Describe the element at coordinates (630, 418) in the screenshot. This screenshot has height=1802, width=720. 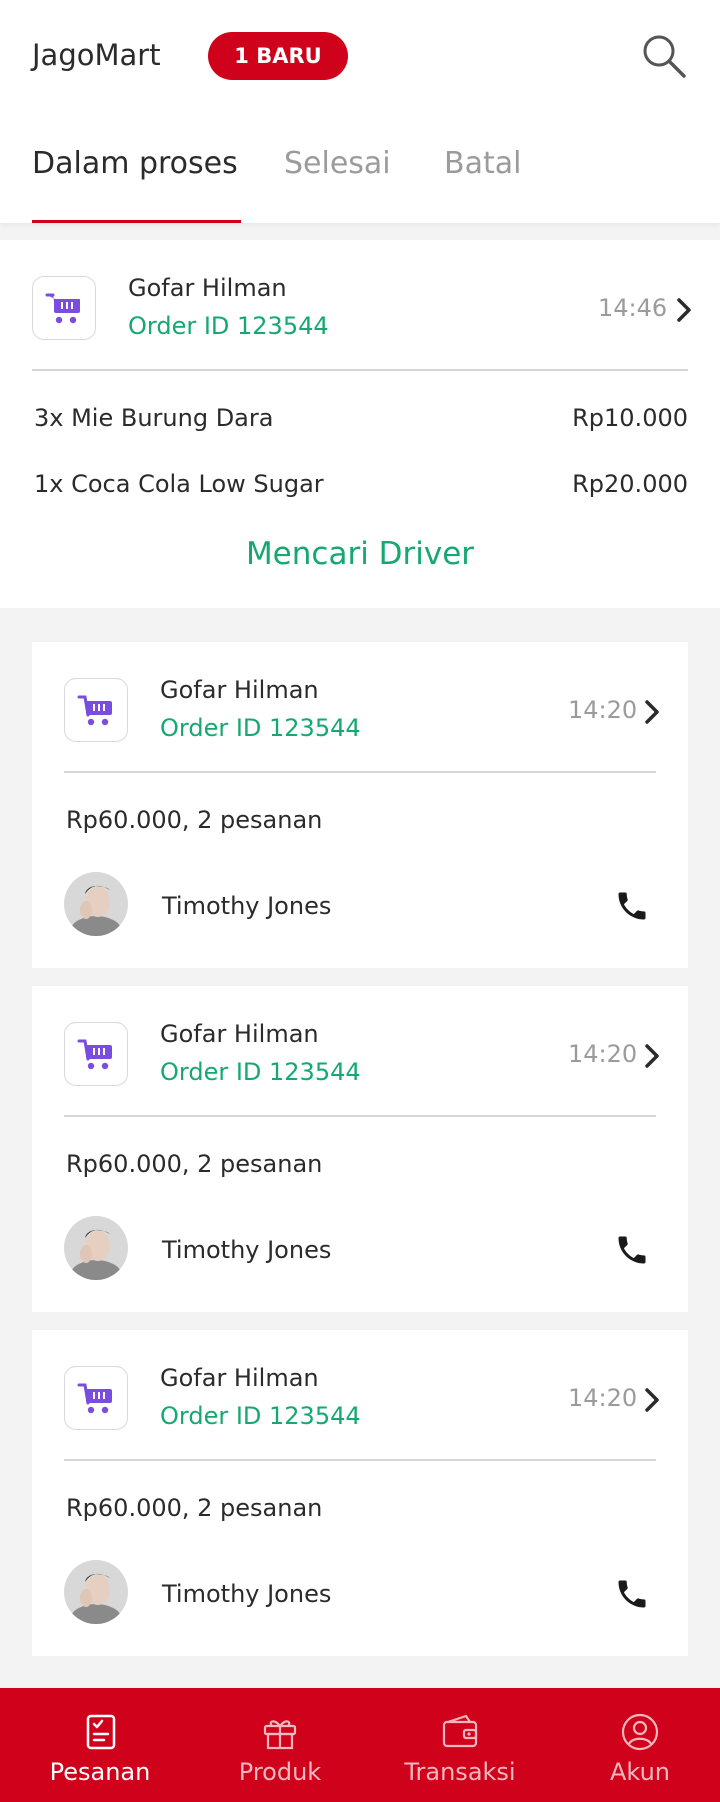
I see `order-item-price: Rp10.000` at that location.